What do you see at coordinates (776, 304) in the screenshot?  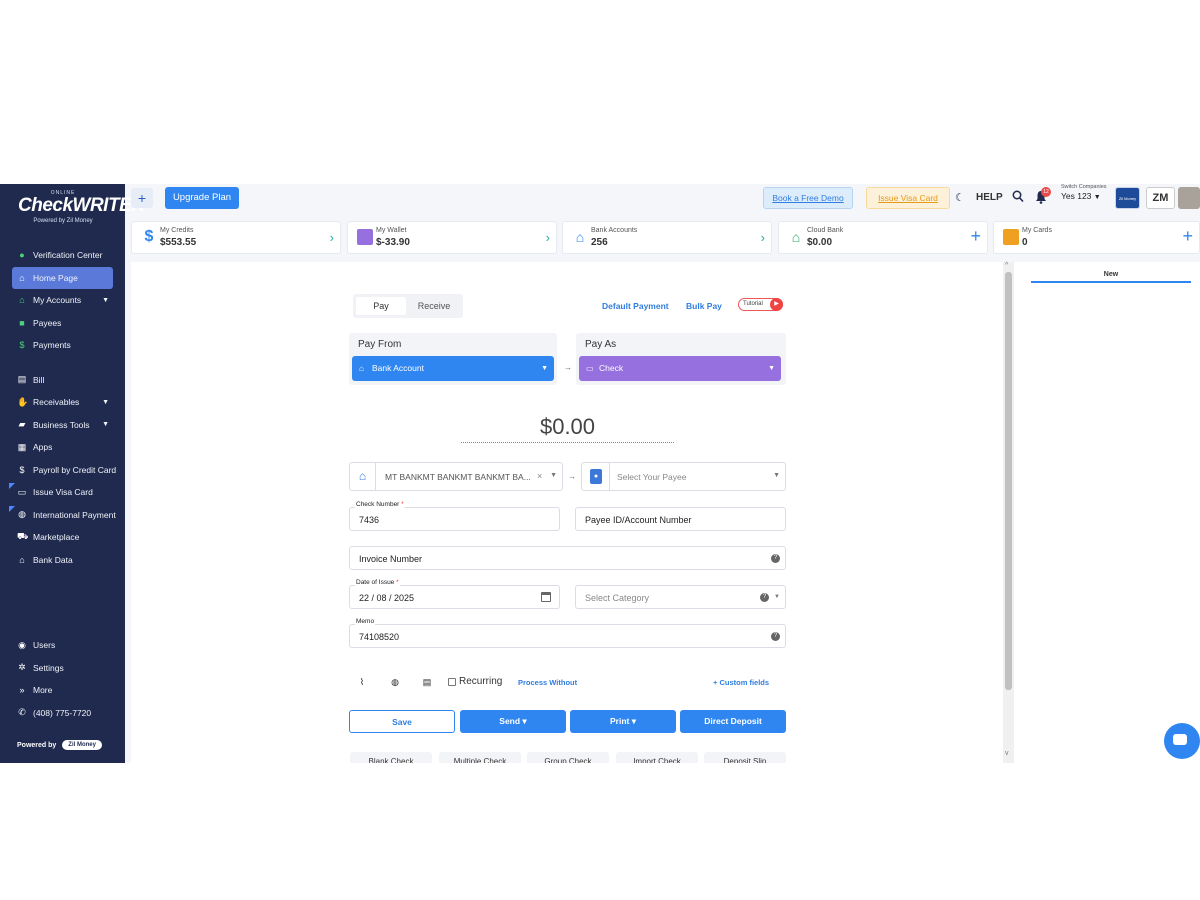 I see `play-icon: ▶` at bounding box center [776, 304].